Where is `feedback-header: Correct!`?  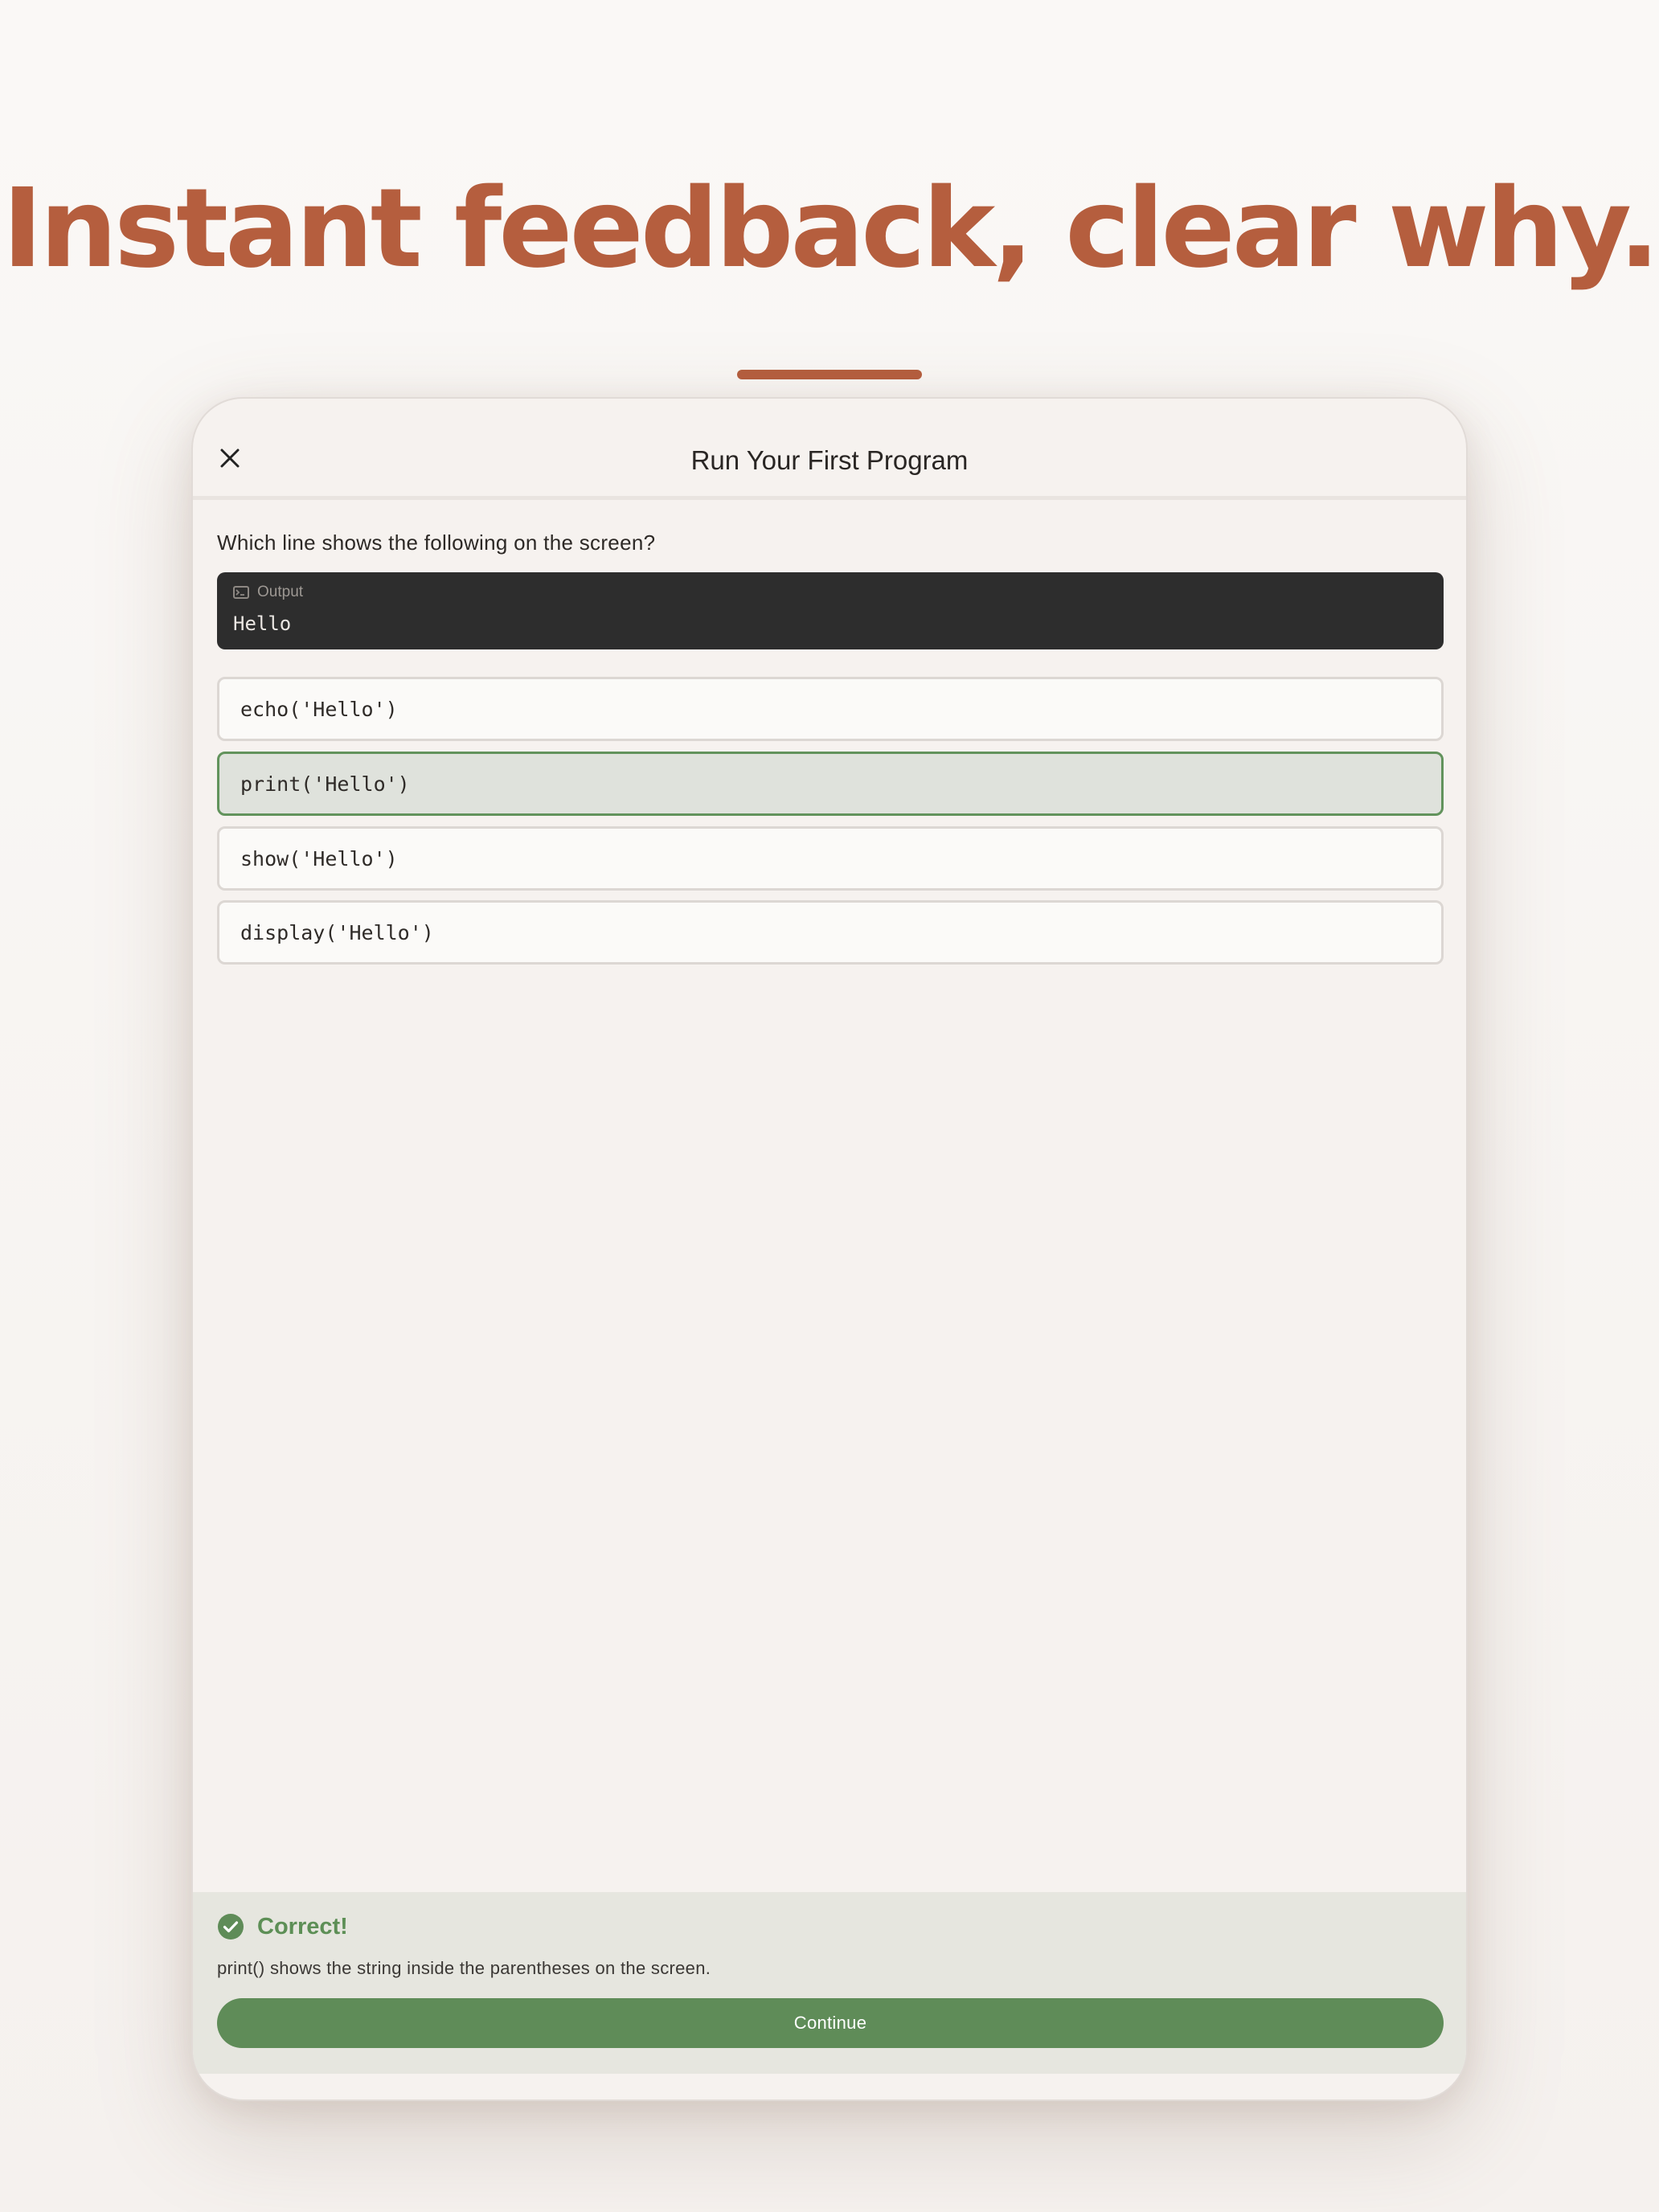
feedback-header: Correct! is located at coordinates (282, 1926).